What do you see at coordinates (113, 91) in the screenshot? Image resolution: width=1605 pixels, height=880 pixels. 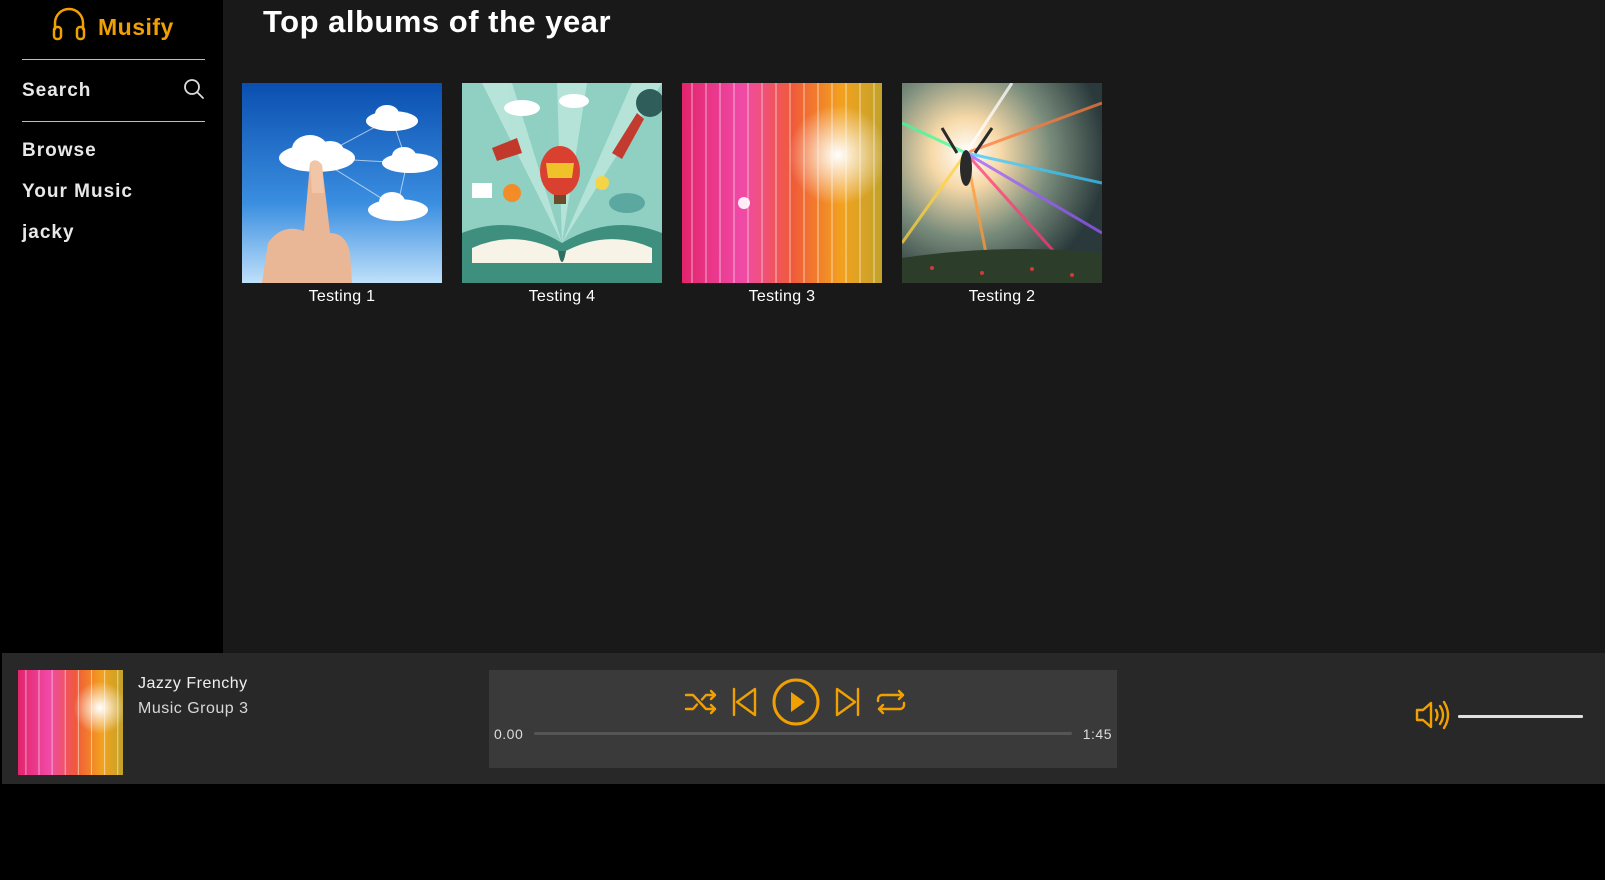 I see `sidebar-search: Search` at bounding box center [113, 91].